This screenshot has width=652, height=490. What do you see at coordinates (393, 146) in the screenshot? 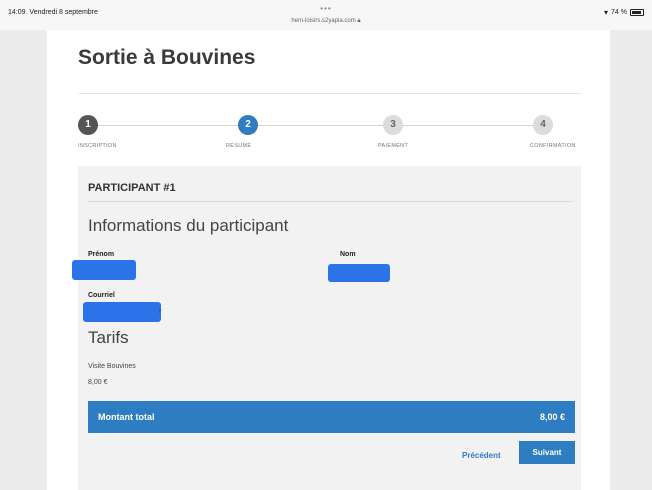
I see `step-label: PAIEMENT` at bounding box center [393, 146].